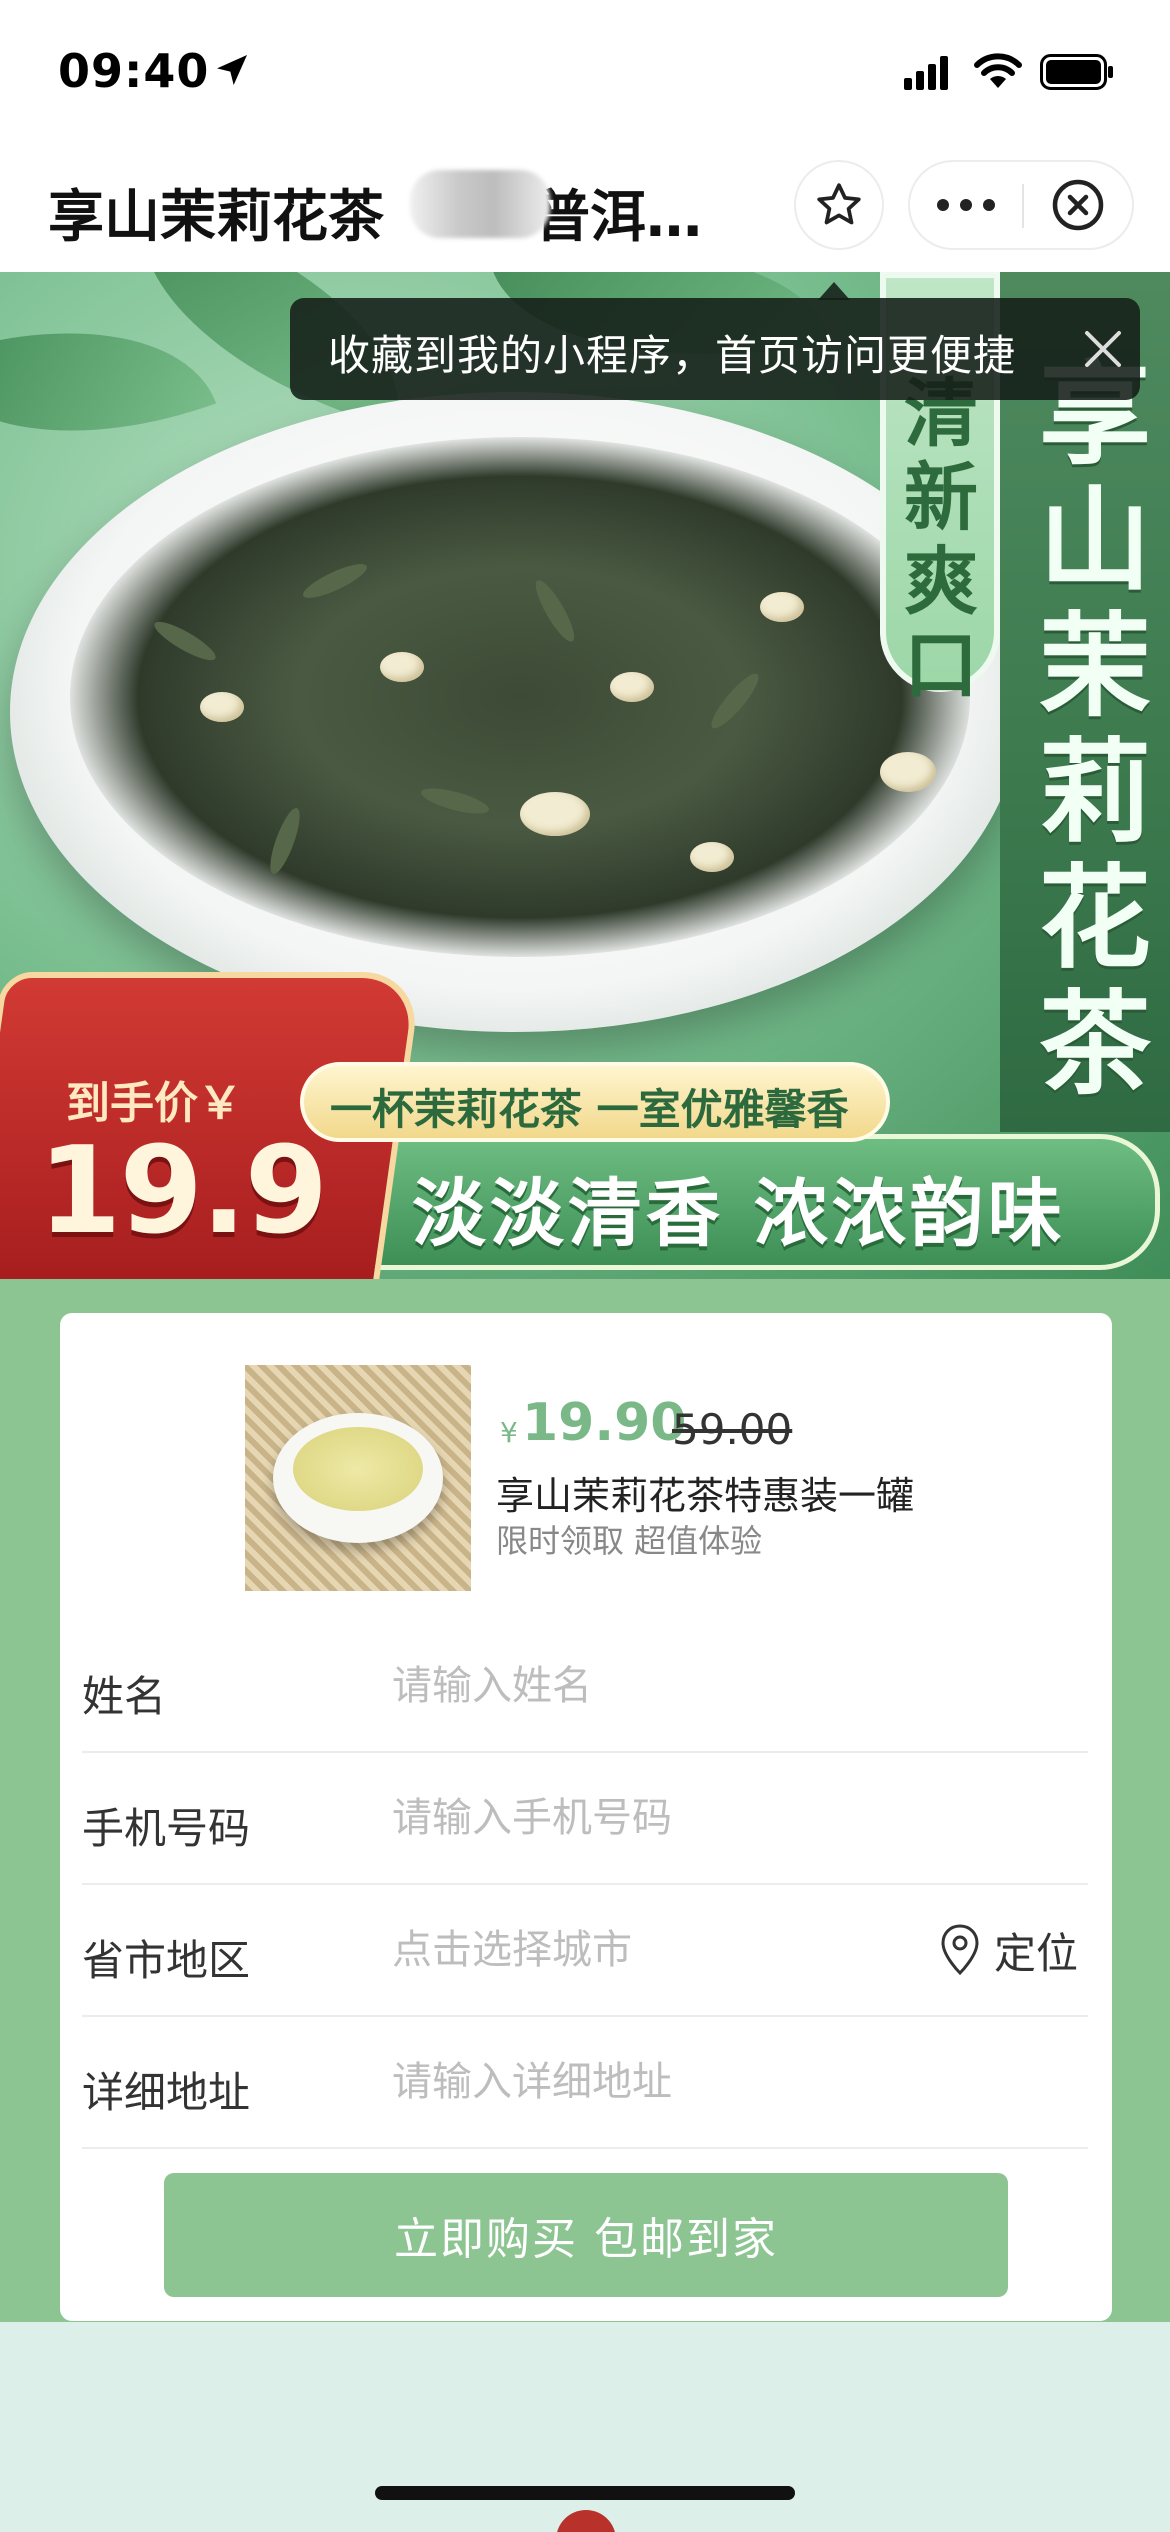  I want to click on slogan-small: 一杯茉莉花茶 一室优雅馨香, so click(589, 1109).